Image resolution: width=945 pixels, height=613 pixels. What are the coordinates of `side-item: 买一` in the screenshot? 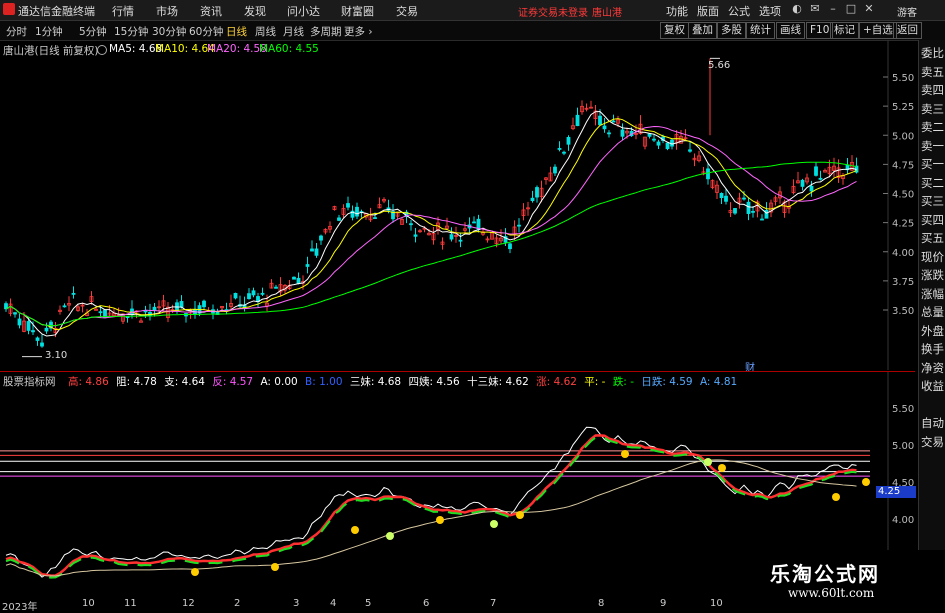 It's located at (932, 164).